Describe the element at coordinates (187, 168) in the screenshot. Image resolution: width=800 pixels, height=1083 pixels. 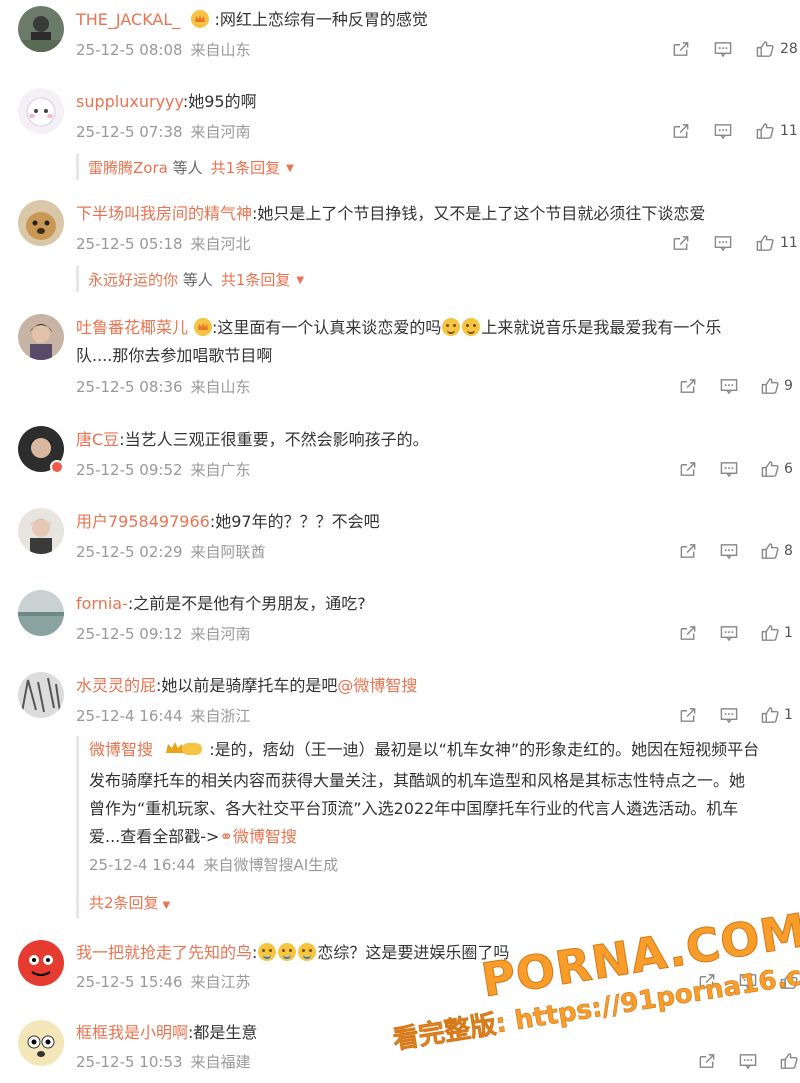
I see `reply-label: 等人` at that location.